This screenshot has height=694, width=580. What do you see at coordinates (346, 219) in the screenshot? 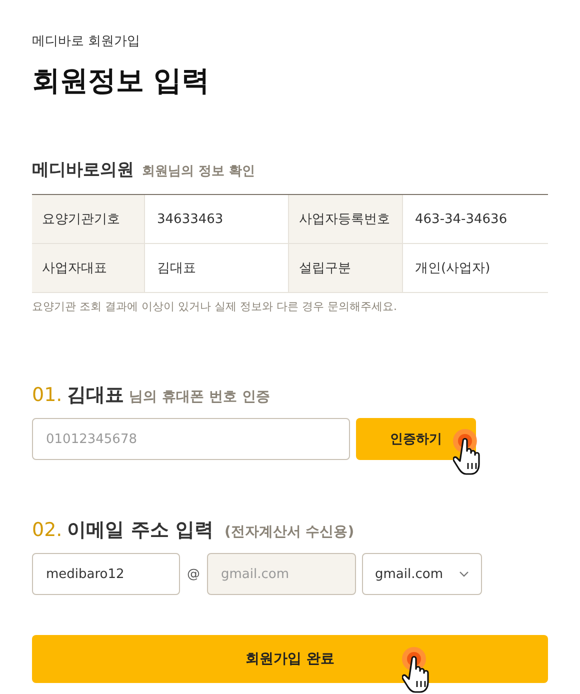
I see `table-header-cell: 사업자등록번호` at bounding box center [346, 219].